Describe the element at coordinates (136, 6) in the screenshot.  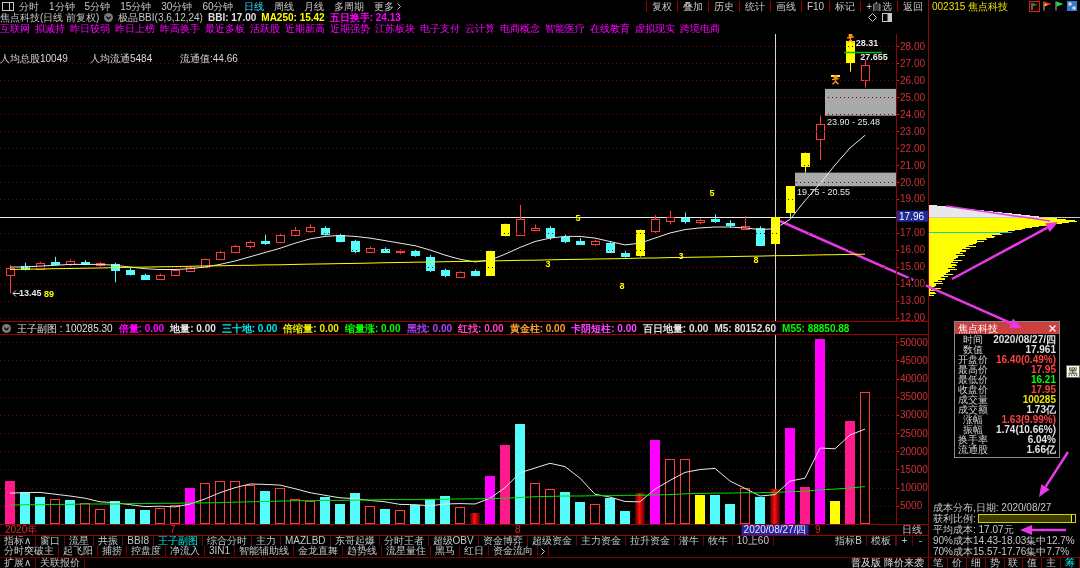
I see `period-tab: 15分钟` at that location.